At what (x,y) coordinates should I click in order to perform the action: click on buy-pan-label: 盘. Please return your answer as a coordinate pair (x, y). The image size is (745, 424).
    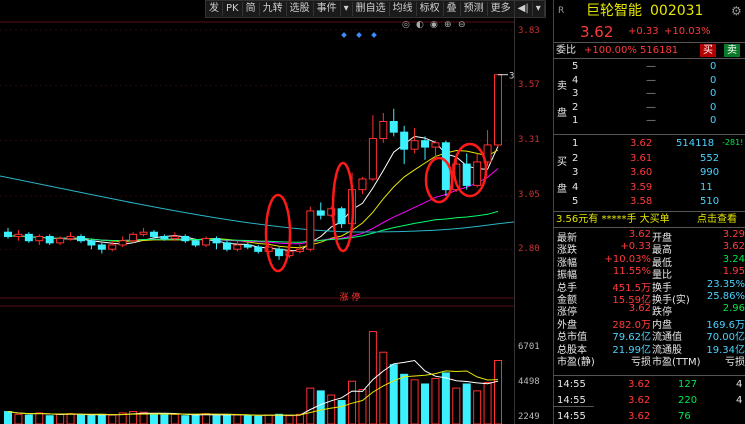
    Looking at the image, I should click on (562, 189).